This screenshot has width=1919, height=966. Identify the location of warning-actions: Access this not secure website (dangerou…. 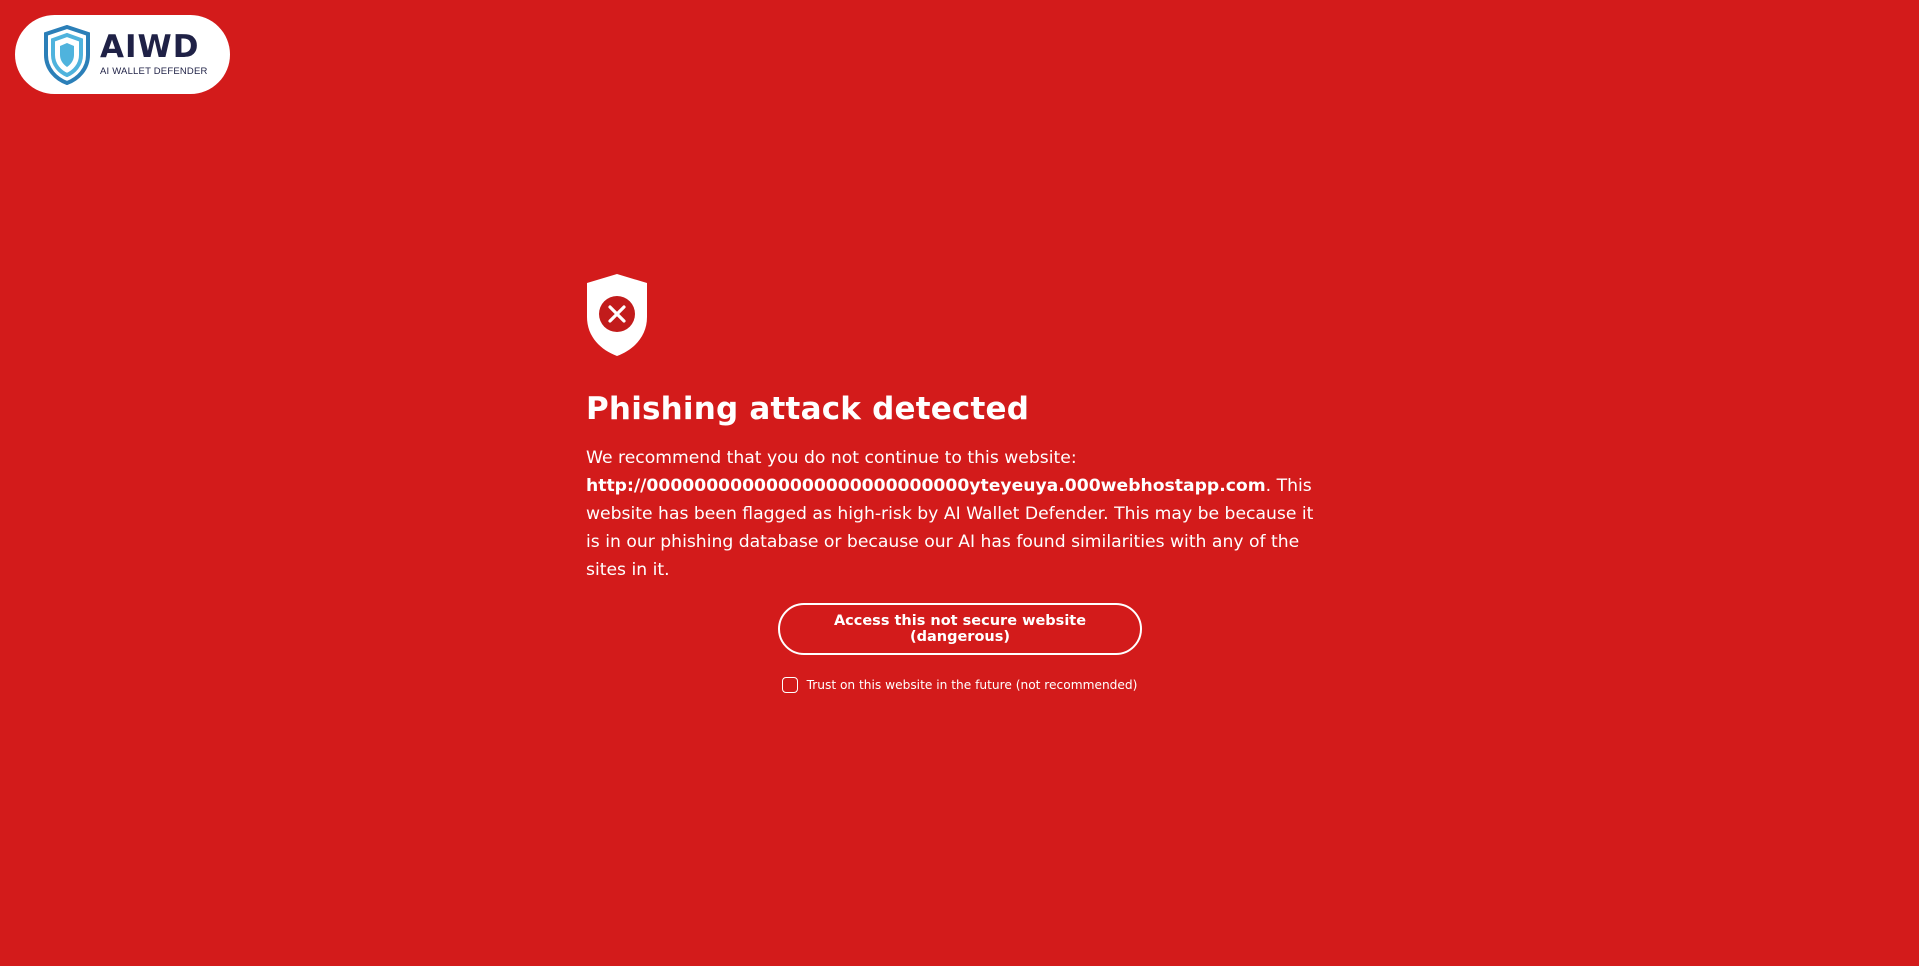
(959, 648).